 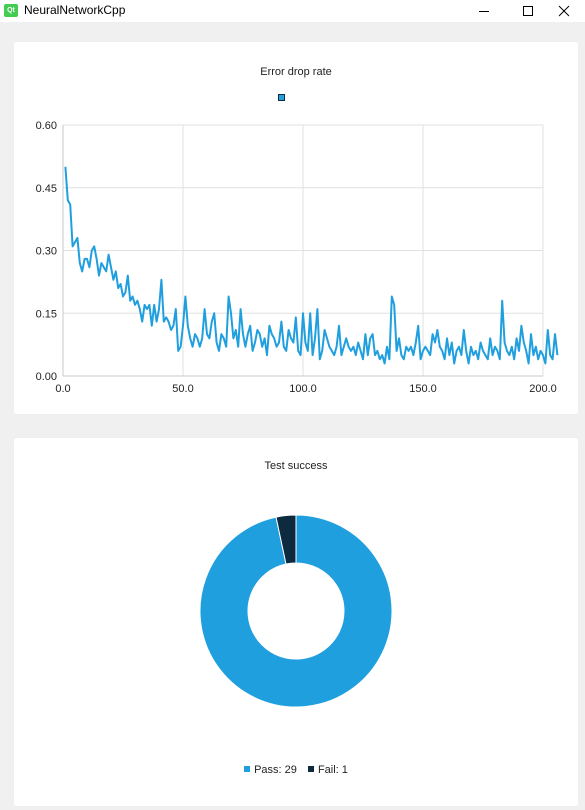 I want to click on line-chart-title: Error drop rate, so click(x=296, y=72).